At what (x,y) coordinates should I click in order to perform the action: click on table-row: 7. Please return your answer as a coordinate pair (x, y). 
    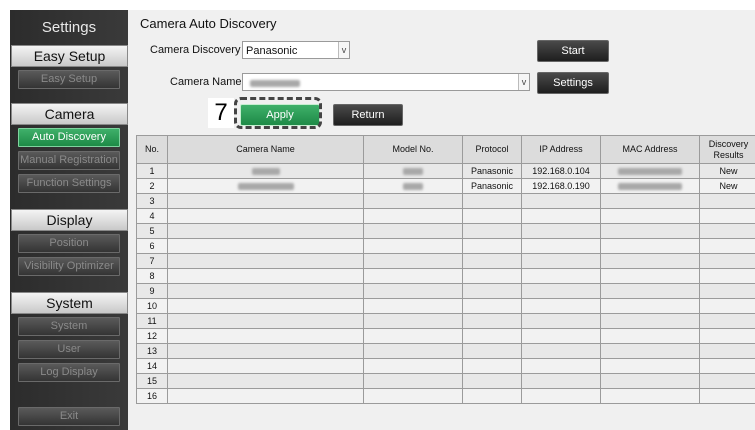
    Looking at the image, I should click on (445, 261).